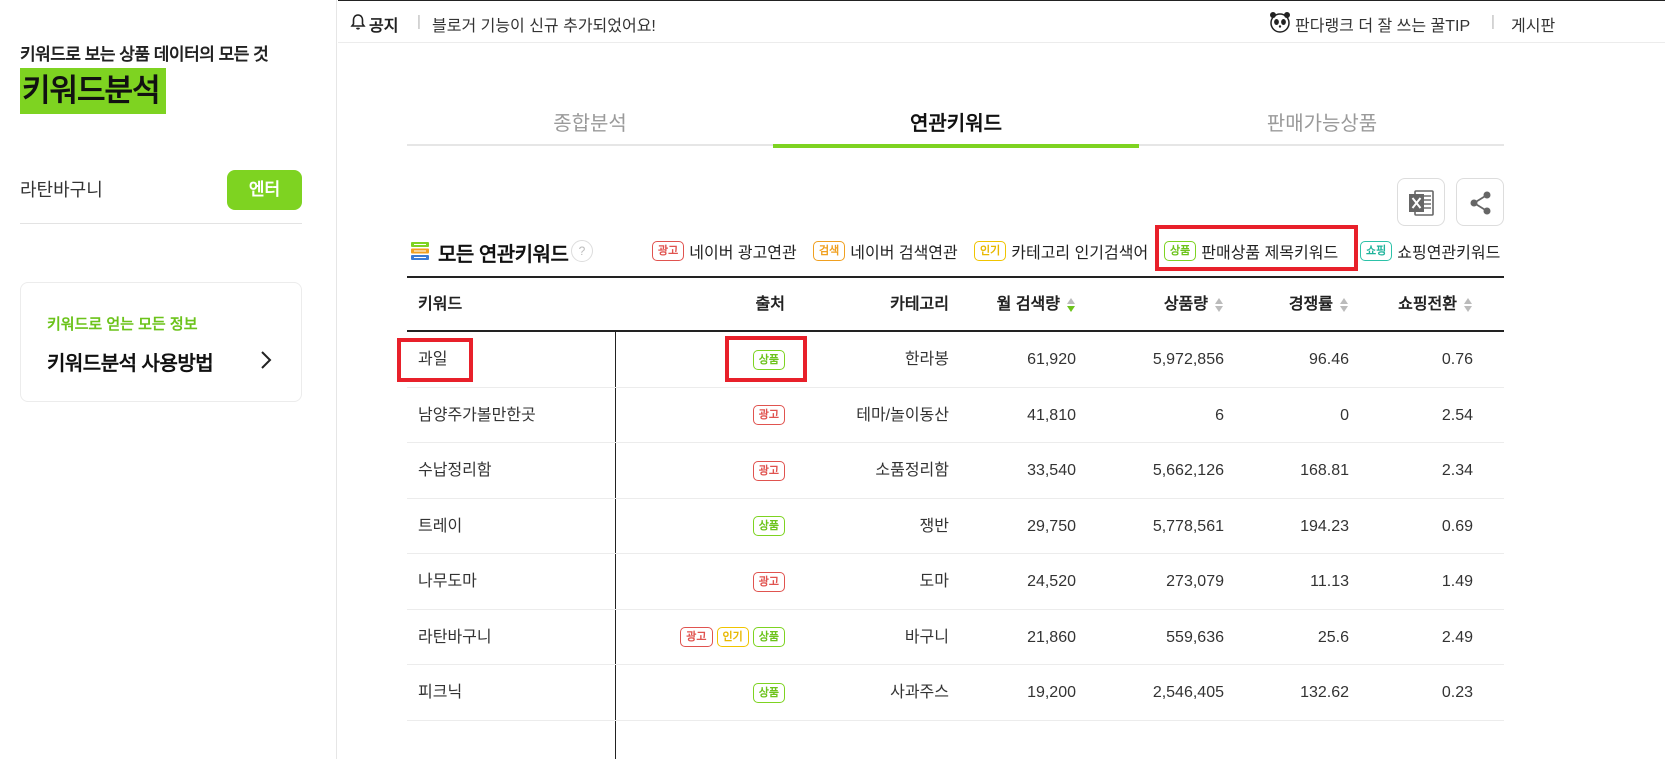 Image resolution: width=1665 pixels, height=759 pixels. I want to click on header-label: 월 검색량, so click(1028, 304).